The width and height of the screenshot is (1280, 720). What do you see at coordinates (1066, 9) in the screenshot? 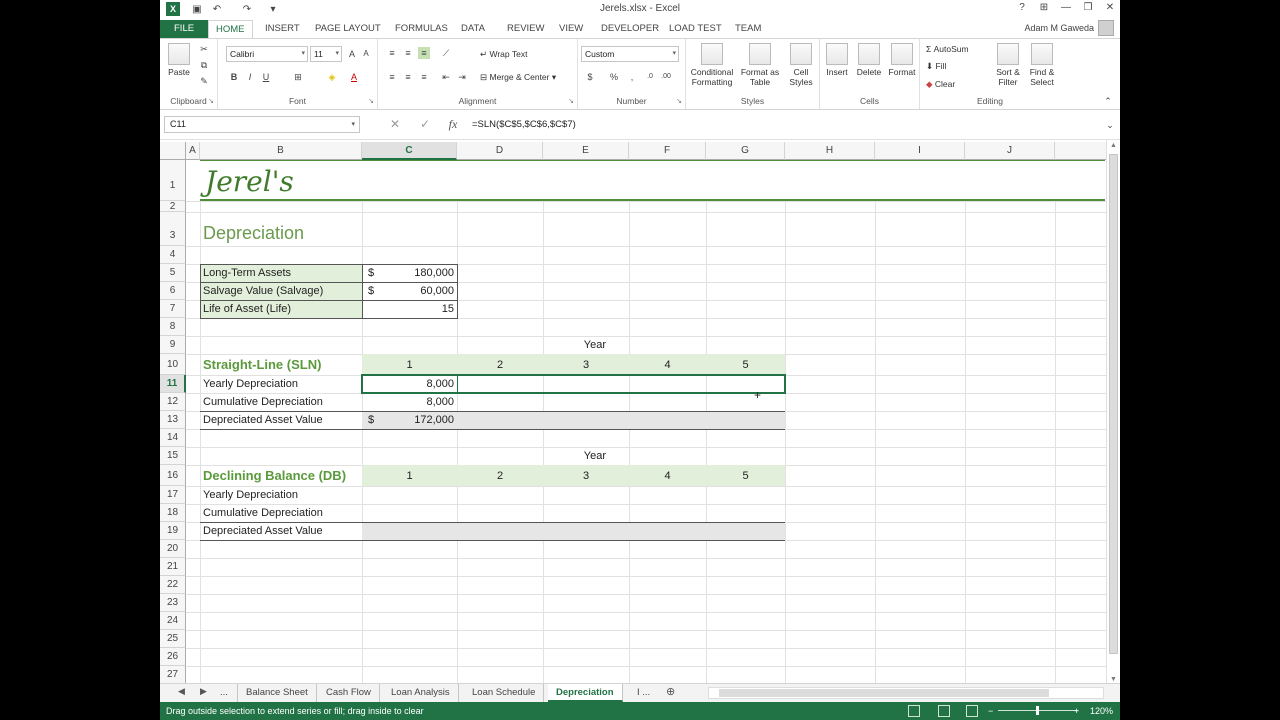
I see `minimize-button: —` at bounding box center [1066, 9].